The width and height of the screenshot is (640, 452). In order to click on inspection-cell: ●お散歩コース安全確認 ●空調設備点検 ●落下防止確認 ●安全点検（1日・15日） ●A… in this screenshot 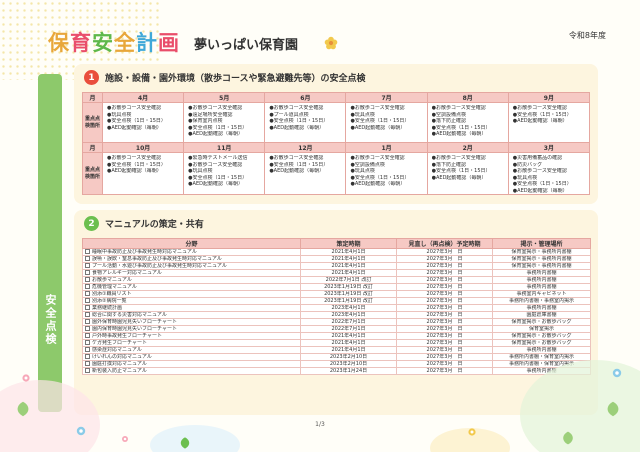, I will do `click(467, 122)`.